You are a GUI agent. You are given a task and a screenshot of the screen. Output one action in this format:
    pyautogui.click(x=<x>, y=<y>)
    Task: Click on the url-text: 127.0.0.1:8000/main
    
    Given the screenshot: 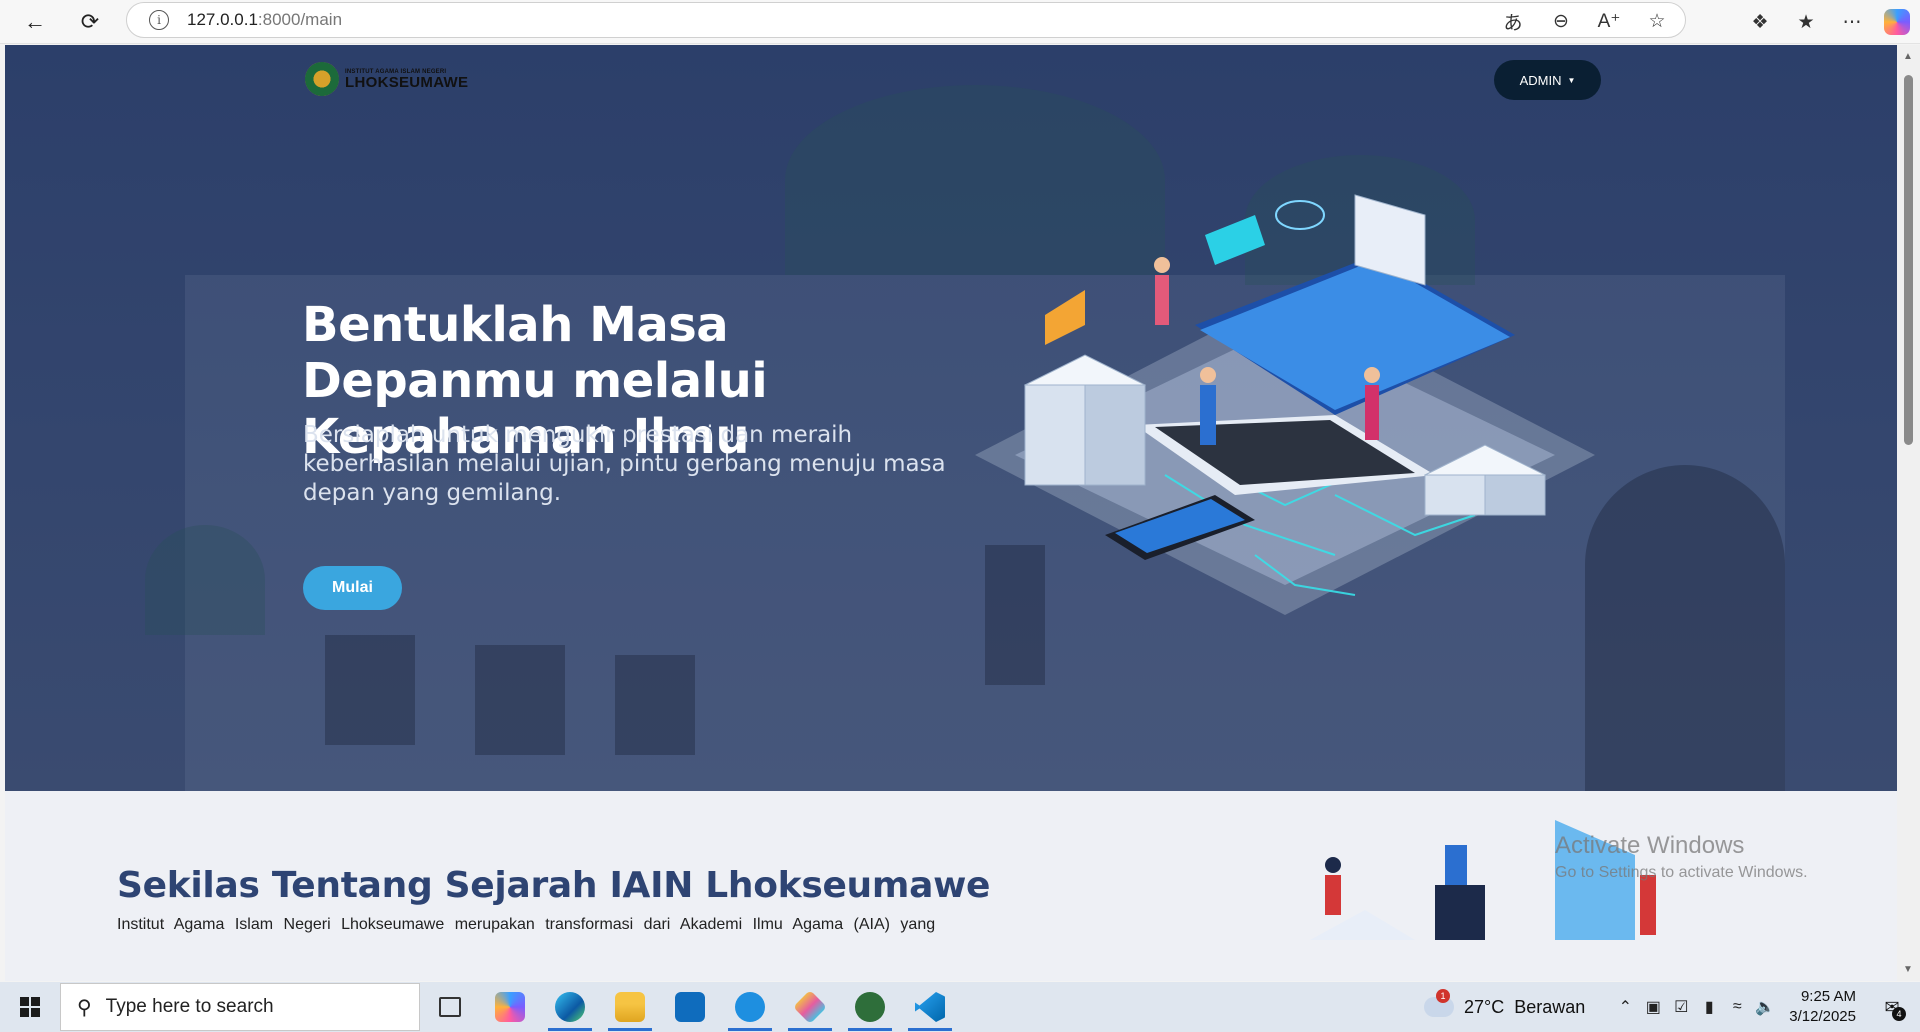 What is the action you would take?
    pyautogui.click(x=264, y=20)
    